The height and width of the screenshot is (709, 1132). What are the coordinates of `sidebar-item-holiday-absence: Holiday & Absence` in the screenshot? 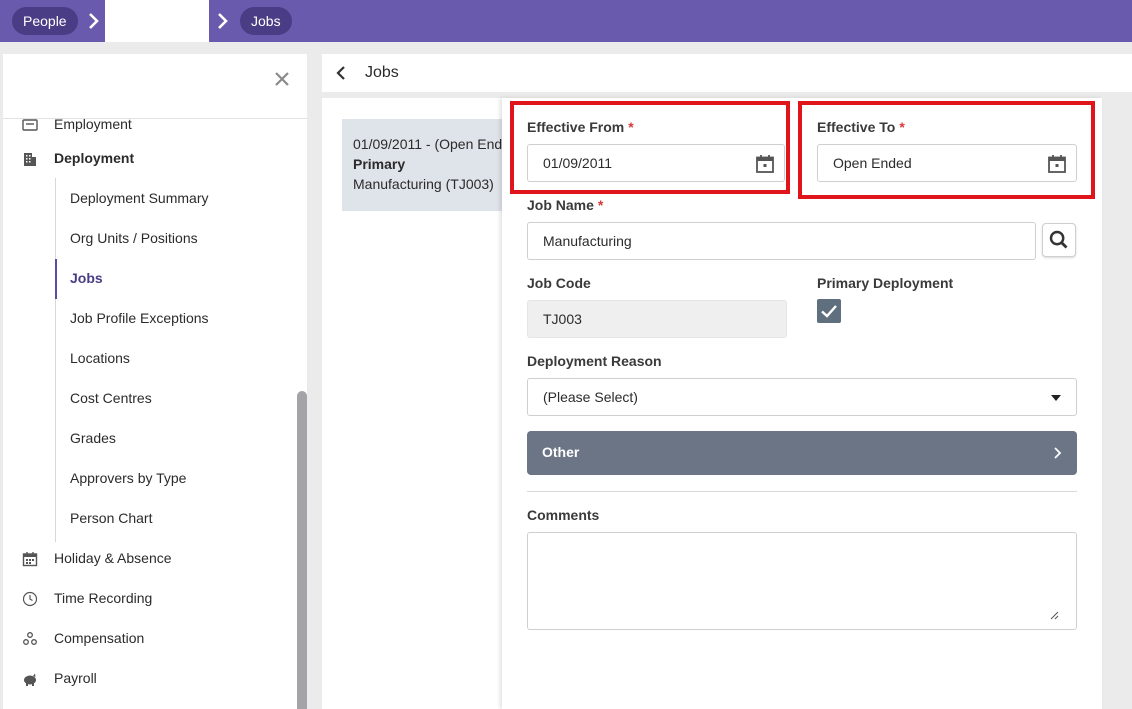 It's located at (155, 559).